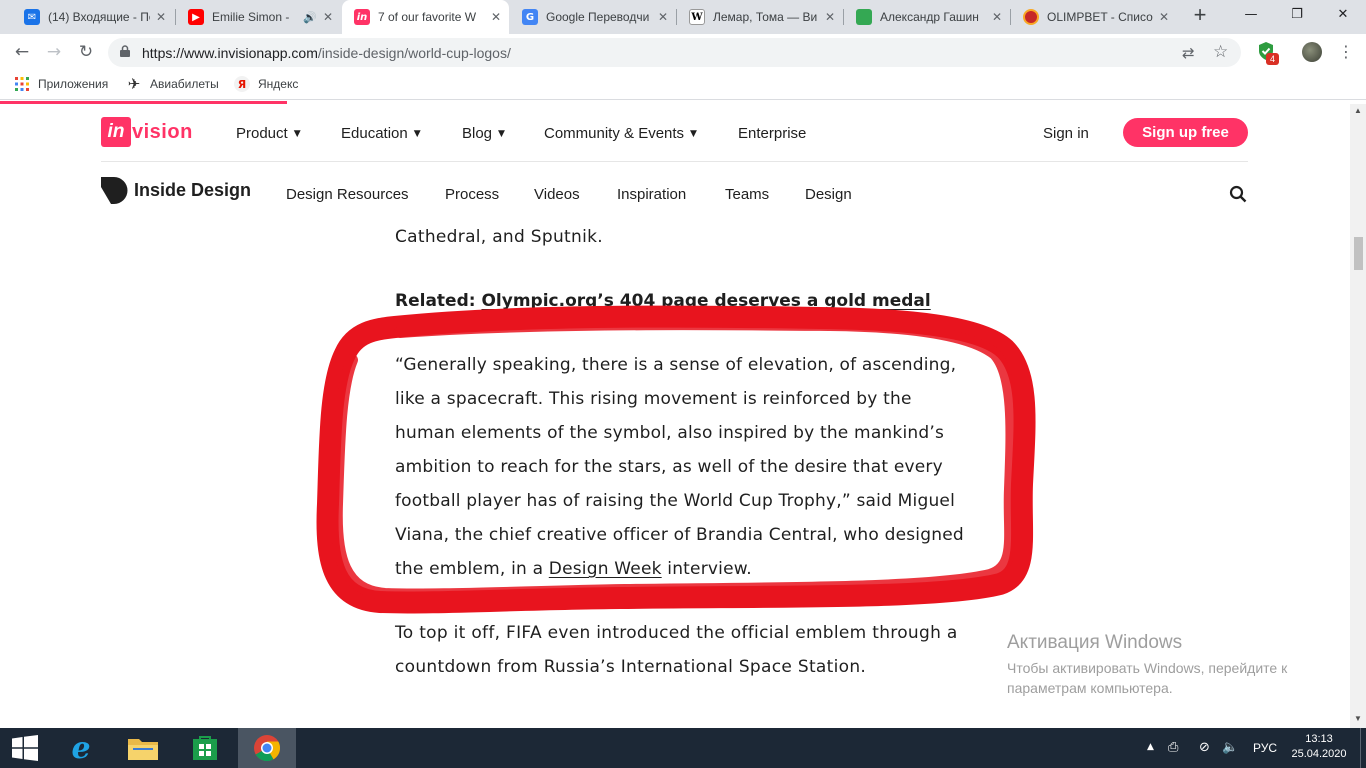  Describe the element at coordinates (86, 52) in the screenshot. I see `reload-button: ↻` at that location.